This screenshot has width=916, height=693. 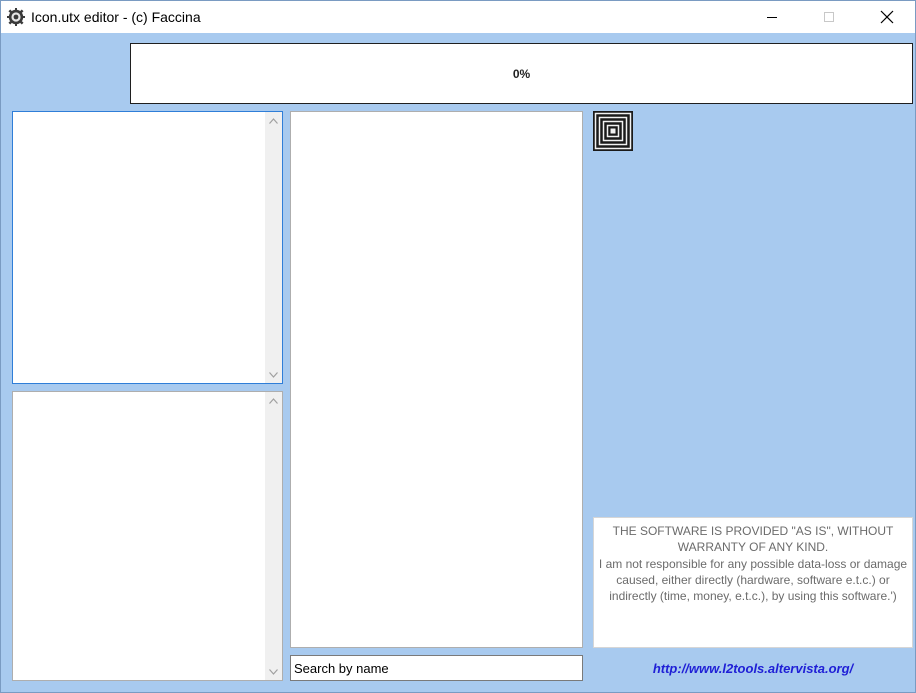 I want to click on close-button, so click(x=887, y=16).